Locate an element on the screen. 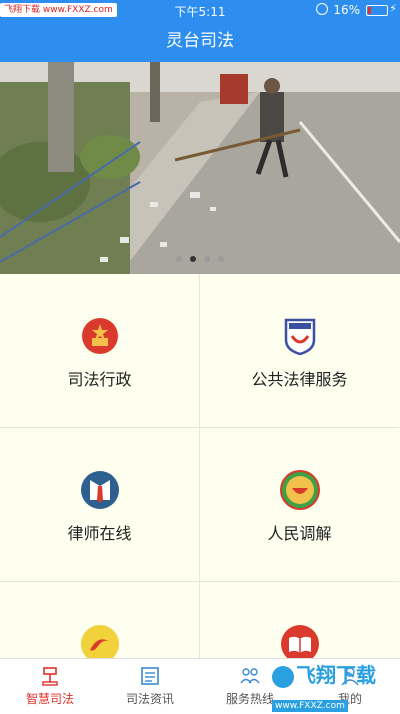 This screenshot has width=400, height=714. watermark-logo-icon is located at coordinates (283, 676).